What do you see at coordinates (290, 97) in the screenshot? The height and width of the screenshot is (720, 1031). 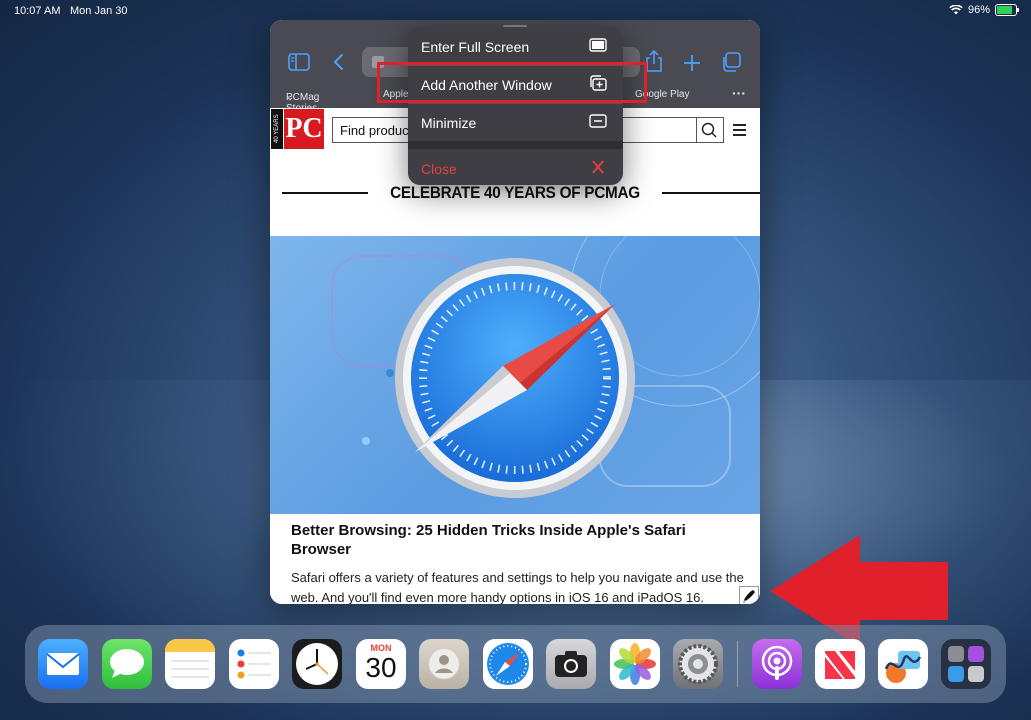 I see `chevron-down-icon: ⌄` at bounding box center [290, 97].